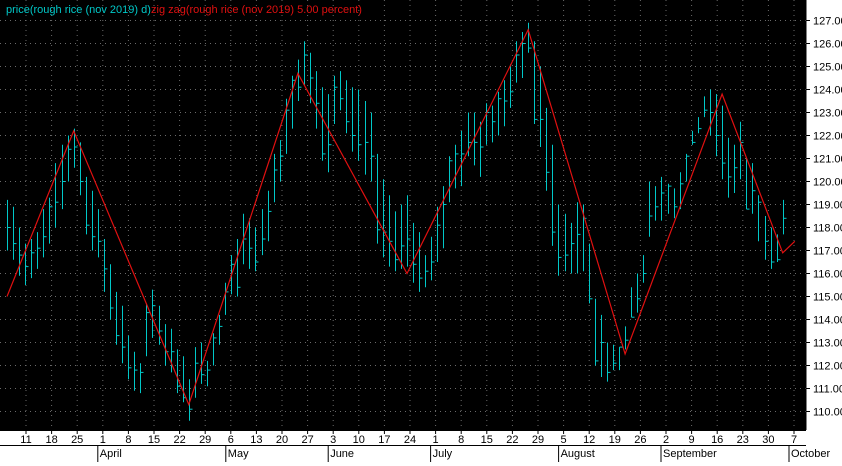 This screenshot has height=466, width=842. Describe the element at coordinates (333, 440) in the screenshot. I see `x-tick-label: 3` at that location.